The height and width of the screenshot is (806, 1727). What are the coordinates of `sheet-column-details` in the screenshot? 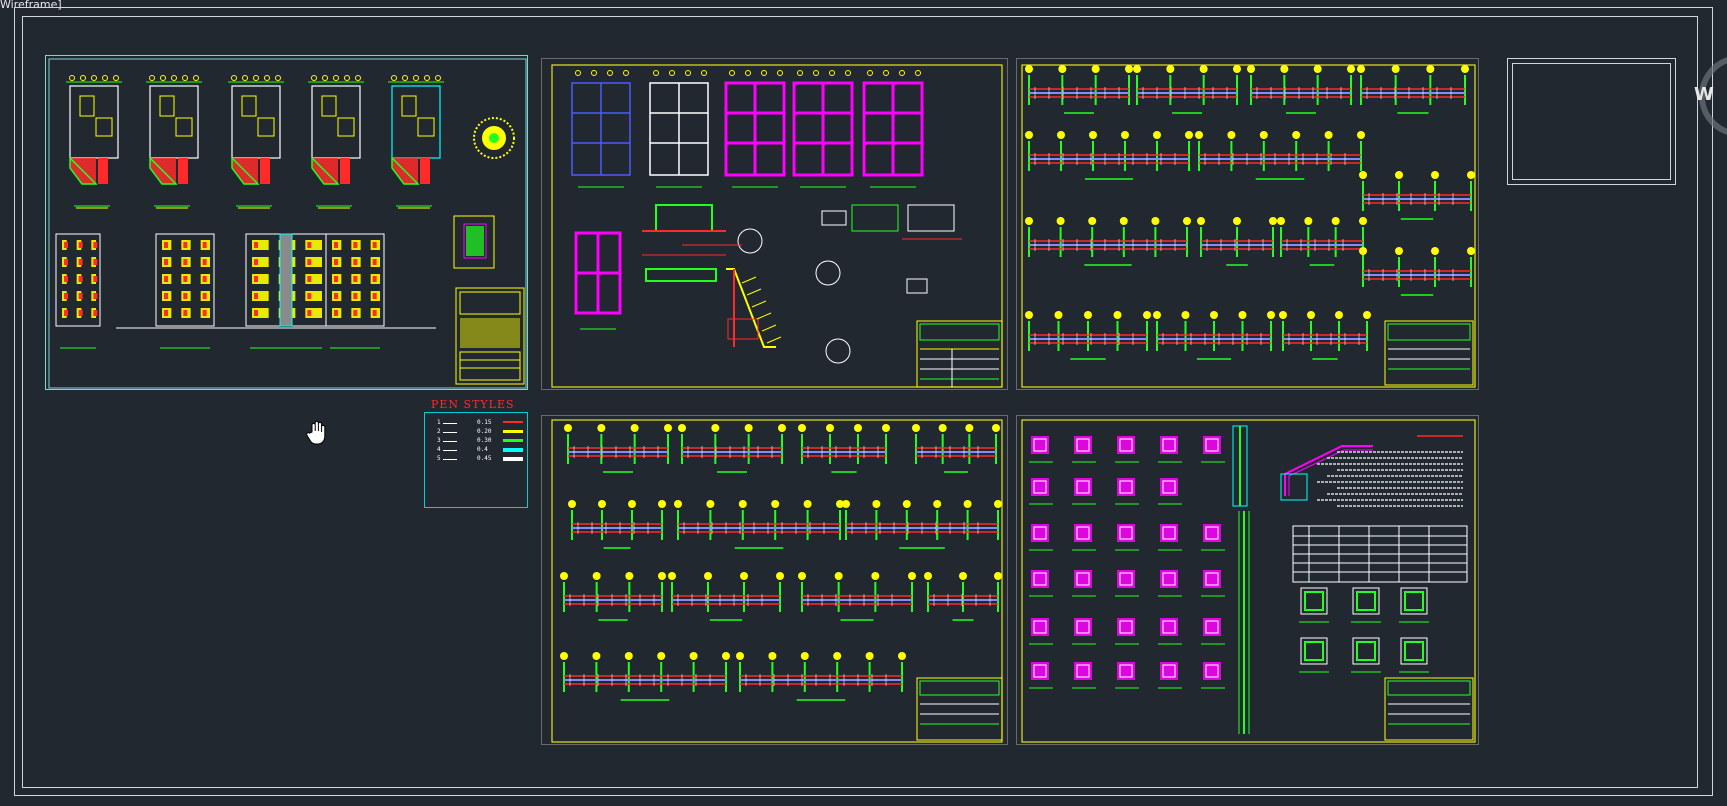 It's located at (1247, 580).